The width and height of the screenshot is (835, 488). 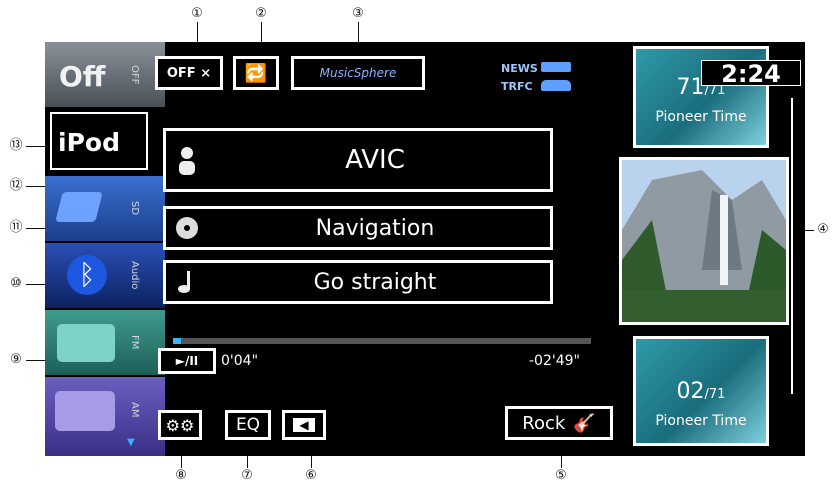 What do you see at coordinates (375, 228) in the screenshot?
I see `album-name: Navigation` at bounding box center [375, 228].